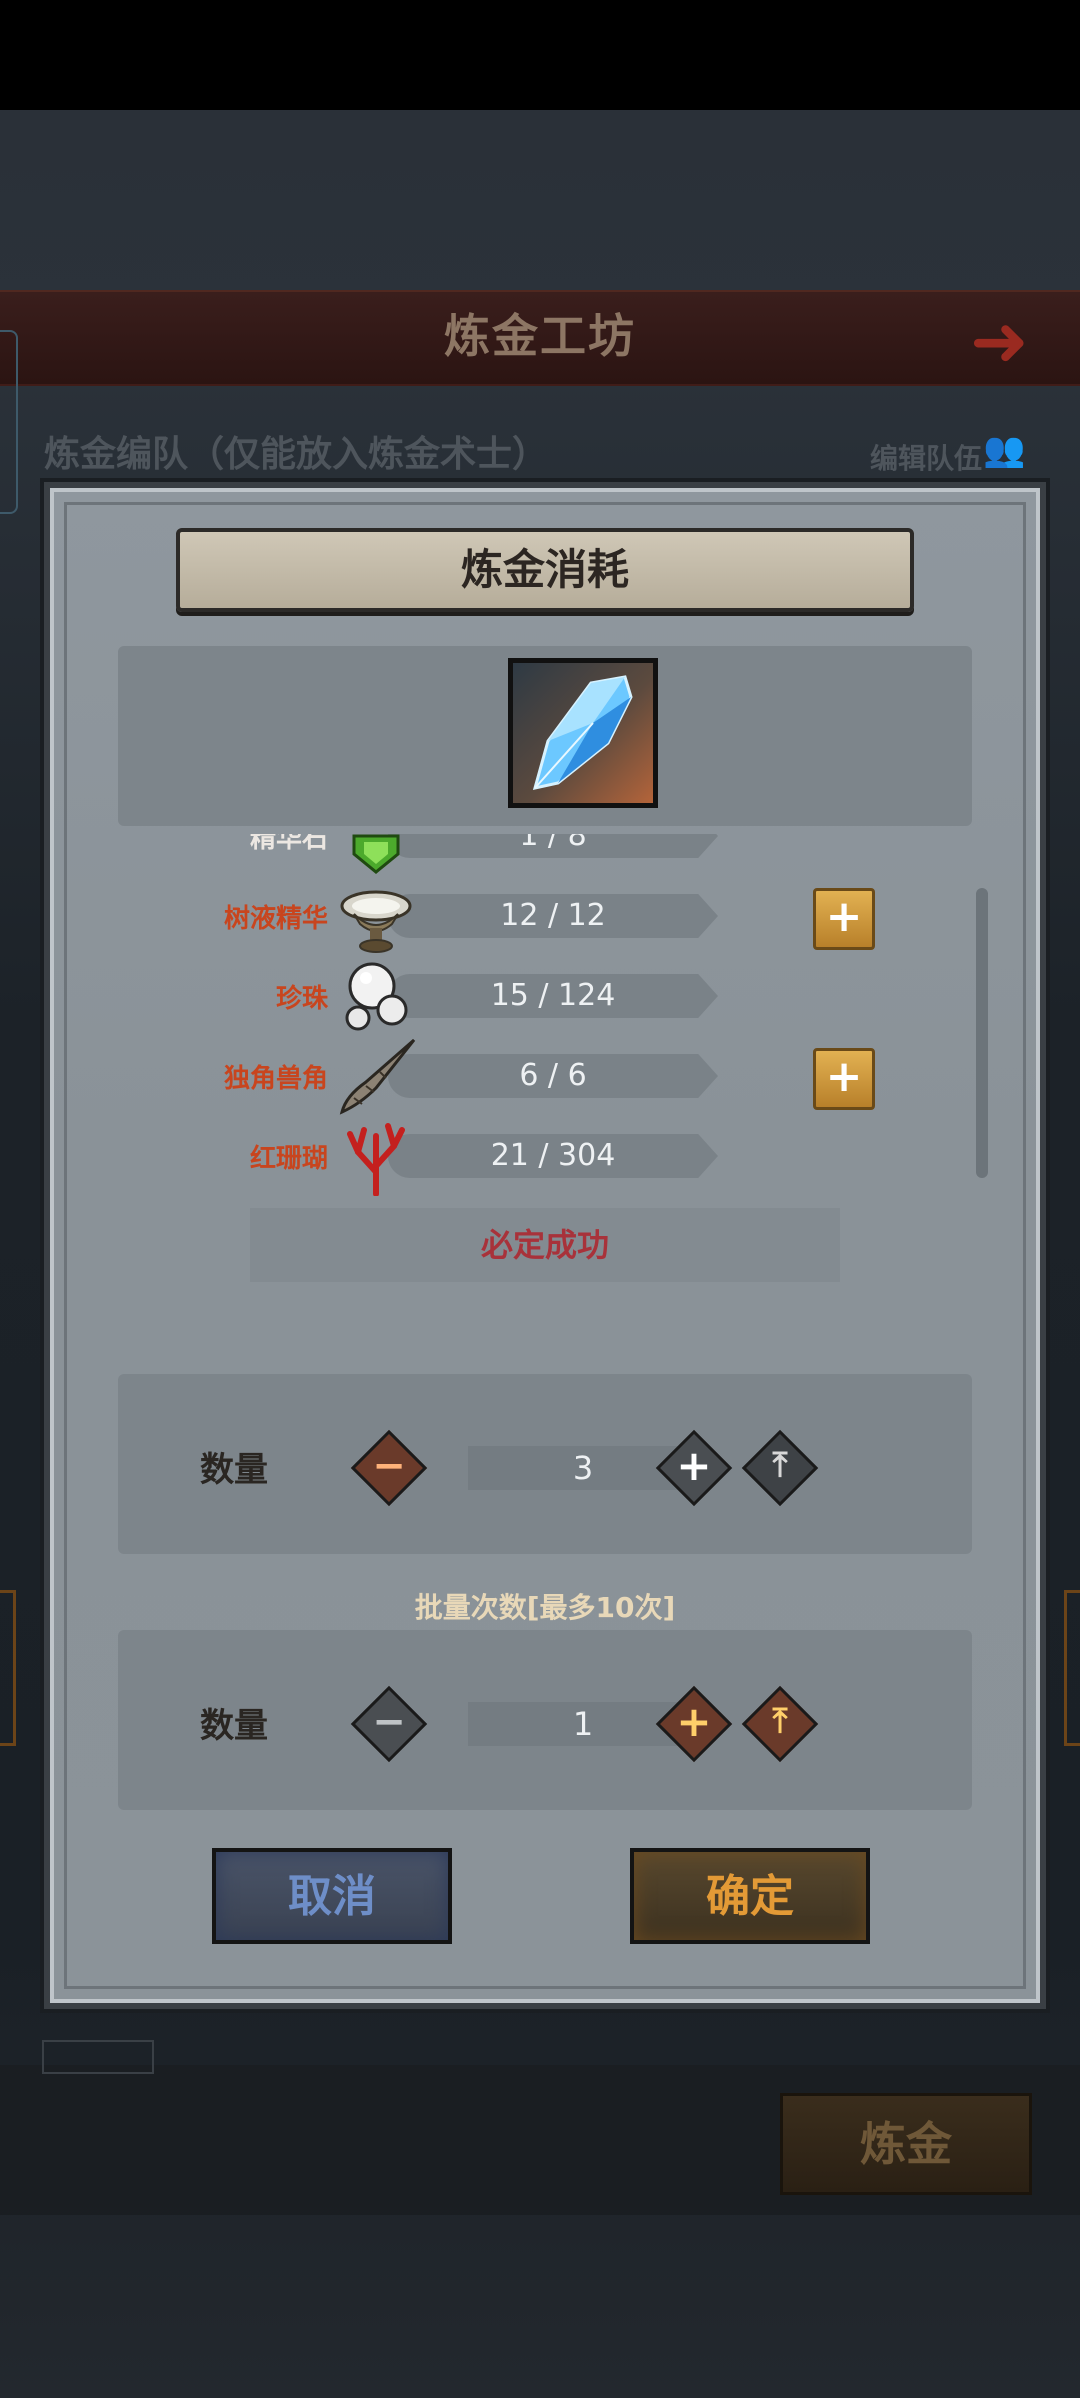 The image size is (1080, 2398). I want to click on material-name: 精华石, so click(288, 844).